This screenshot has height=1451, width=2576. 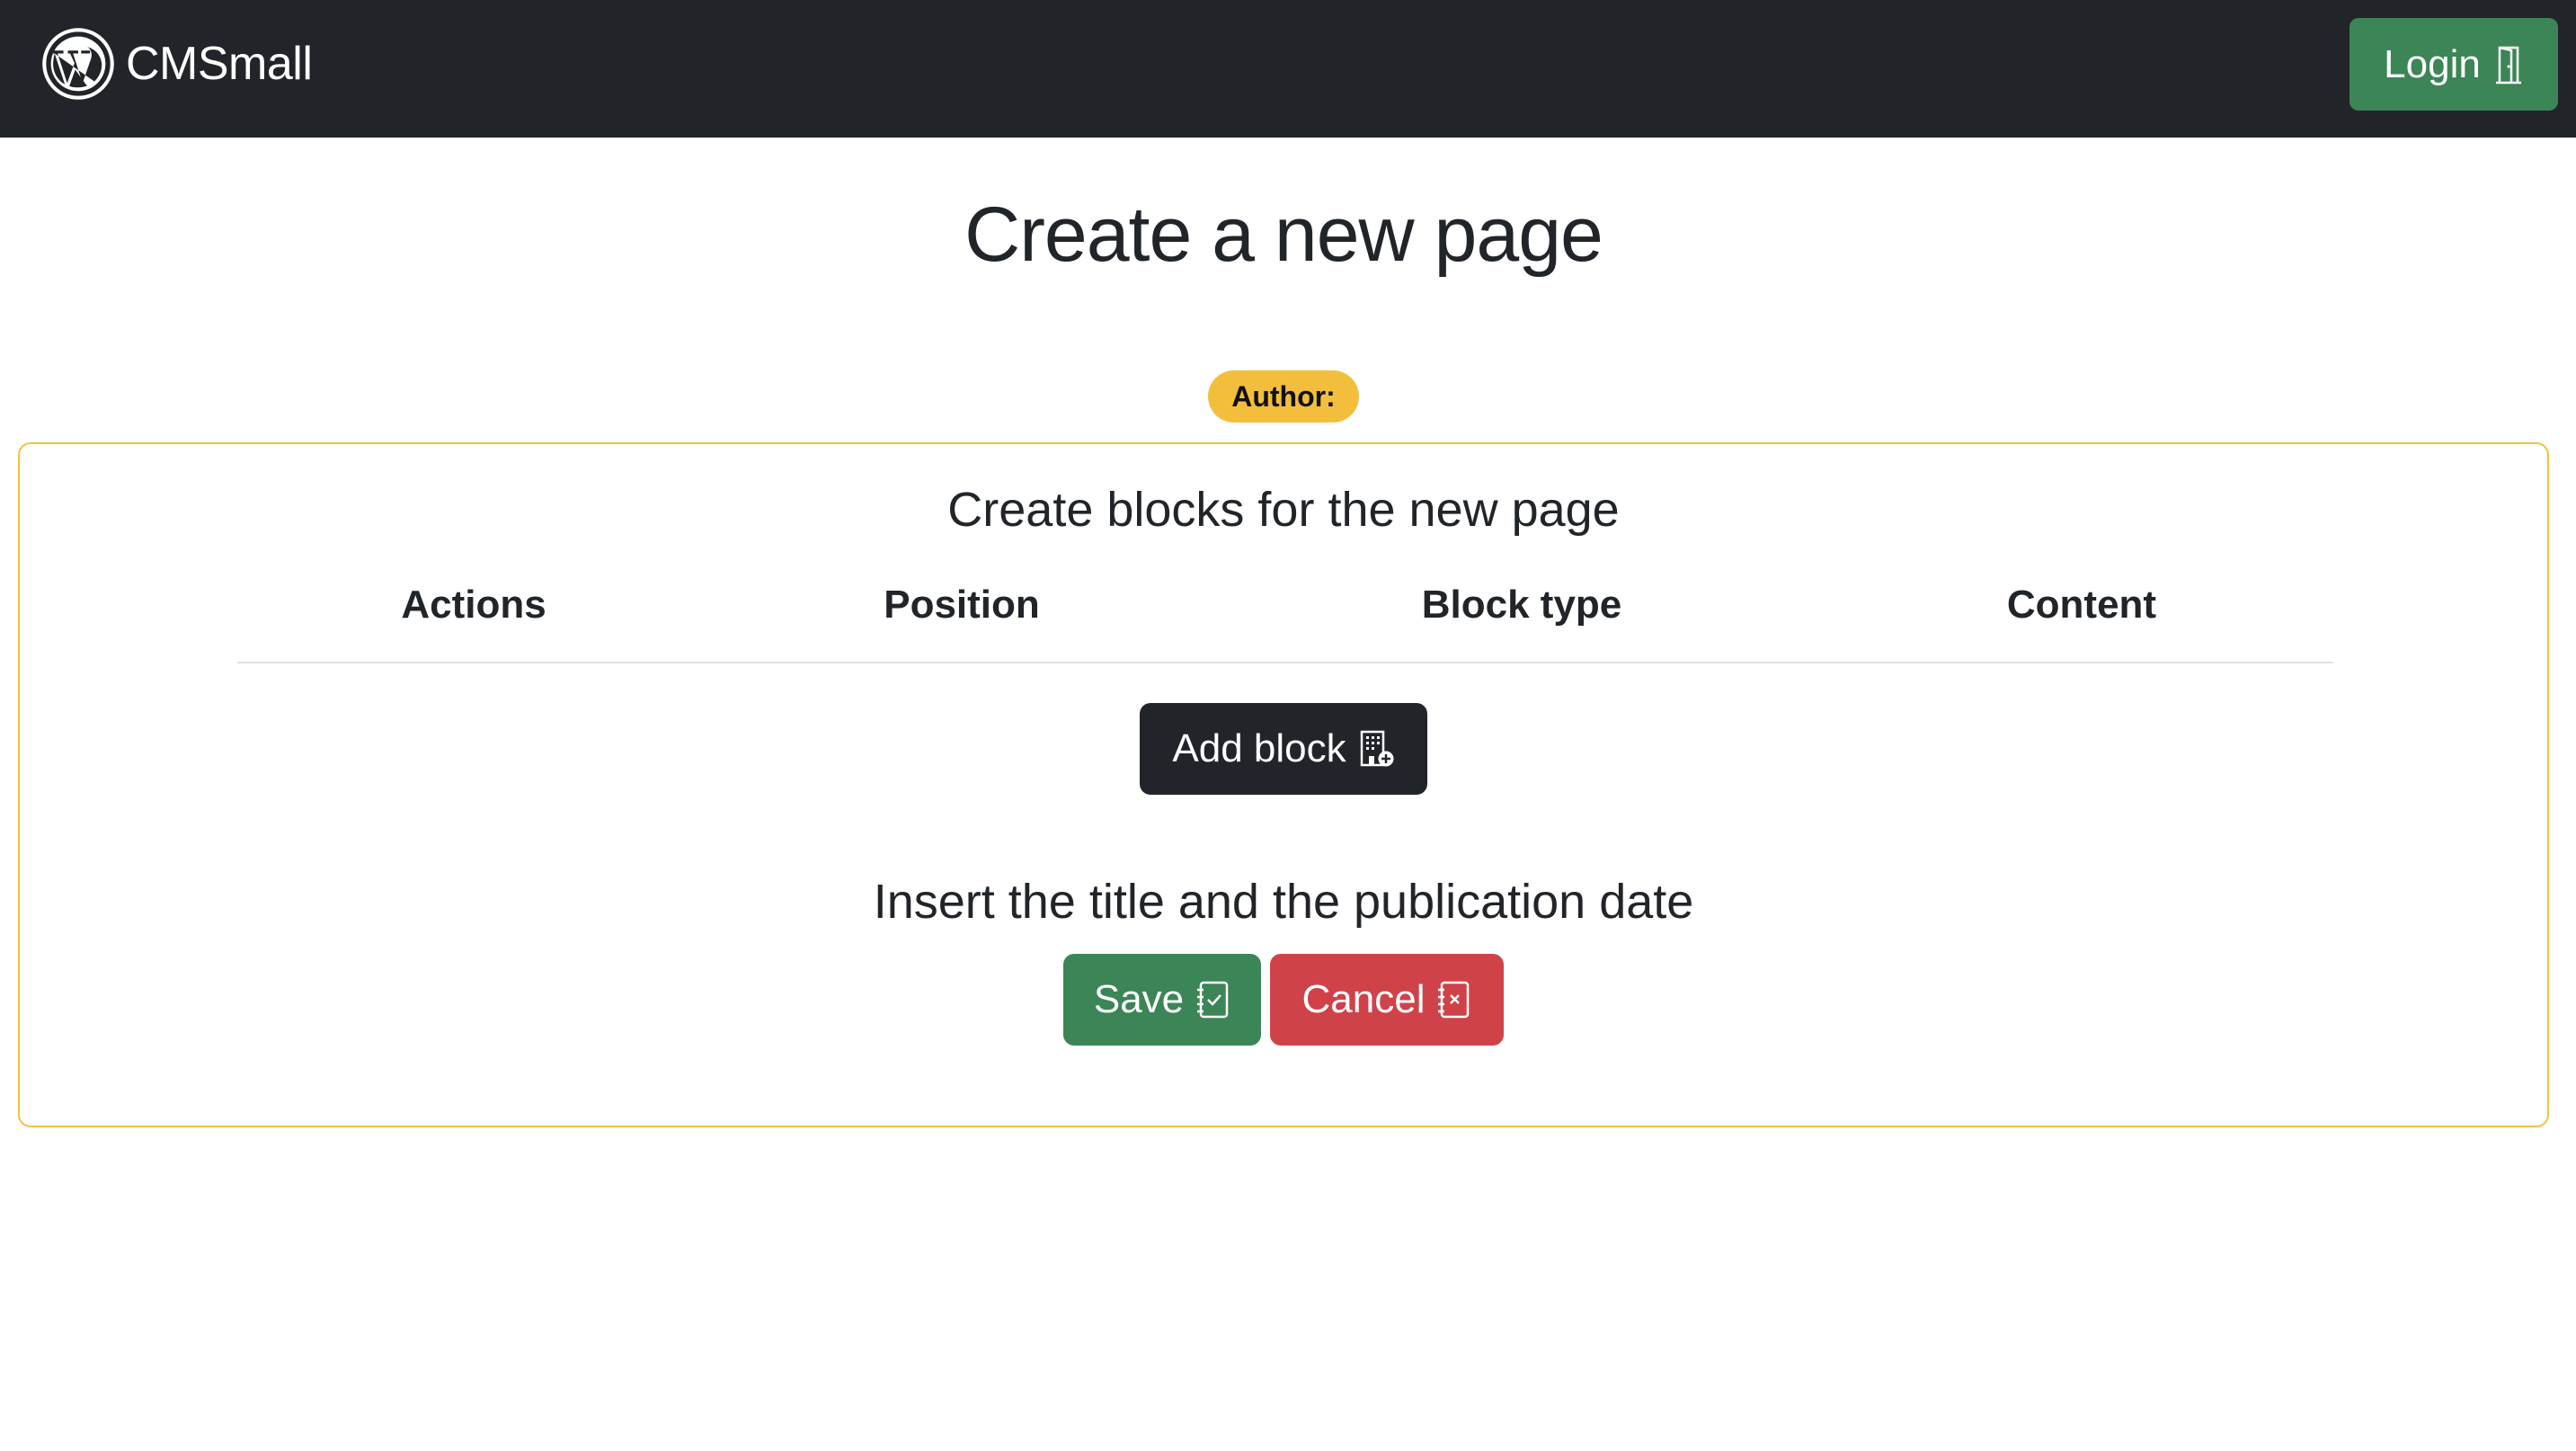 I want to click on login-button-label: Login, so click(x=2432, y=63).